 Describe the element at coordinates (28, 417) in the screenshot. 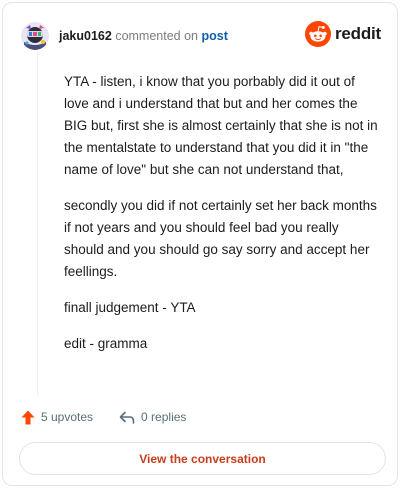

I see `upvote-arrow-icon` at that location.